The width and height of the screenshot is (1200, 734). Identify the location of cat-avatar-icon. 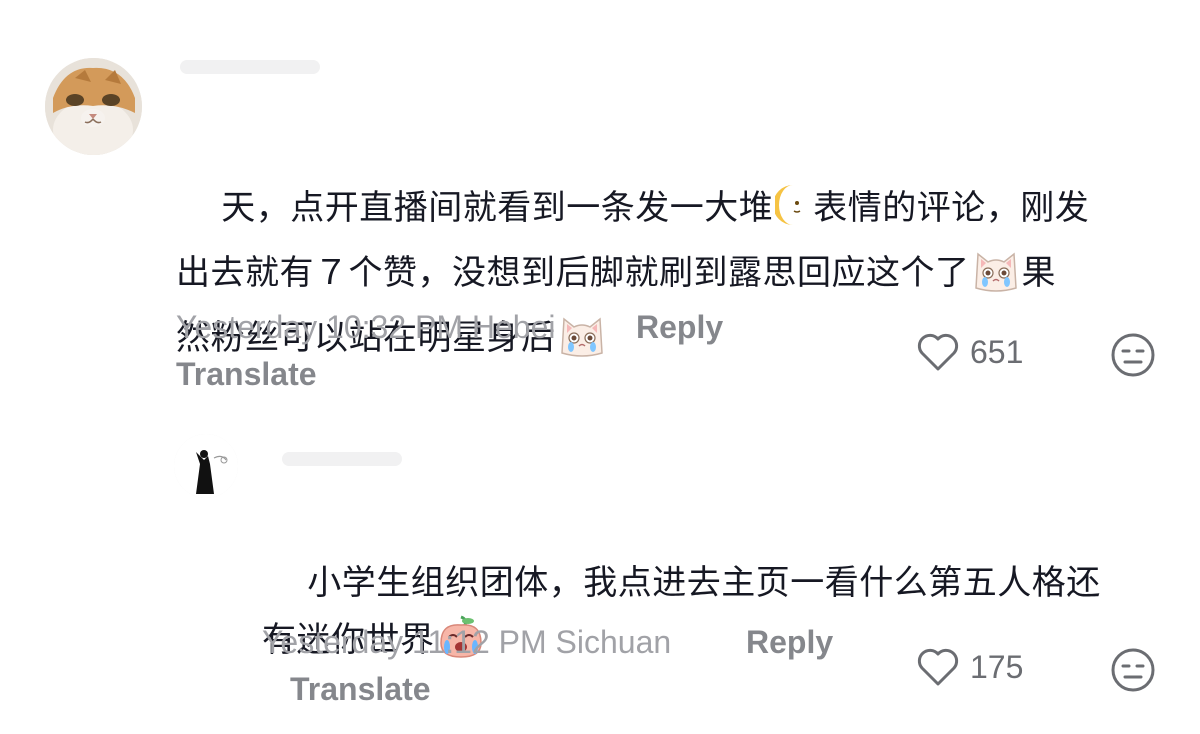
(93, 106).